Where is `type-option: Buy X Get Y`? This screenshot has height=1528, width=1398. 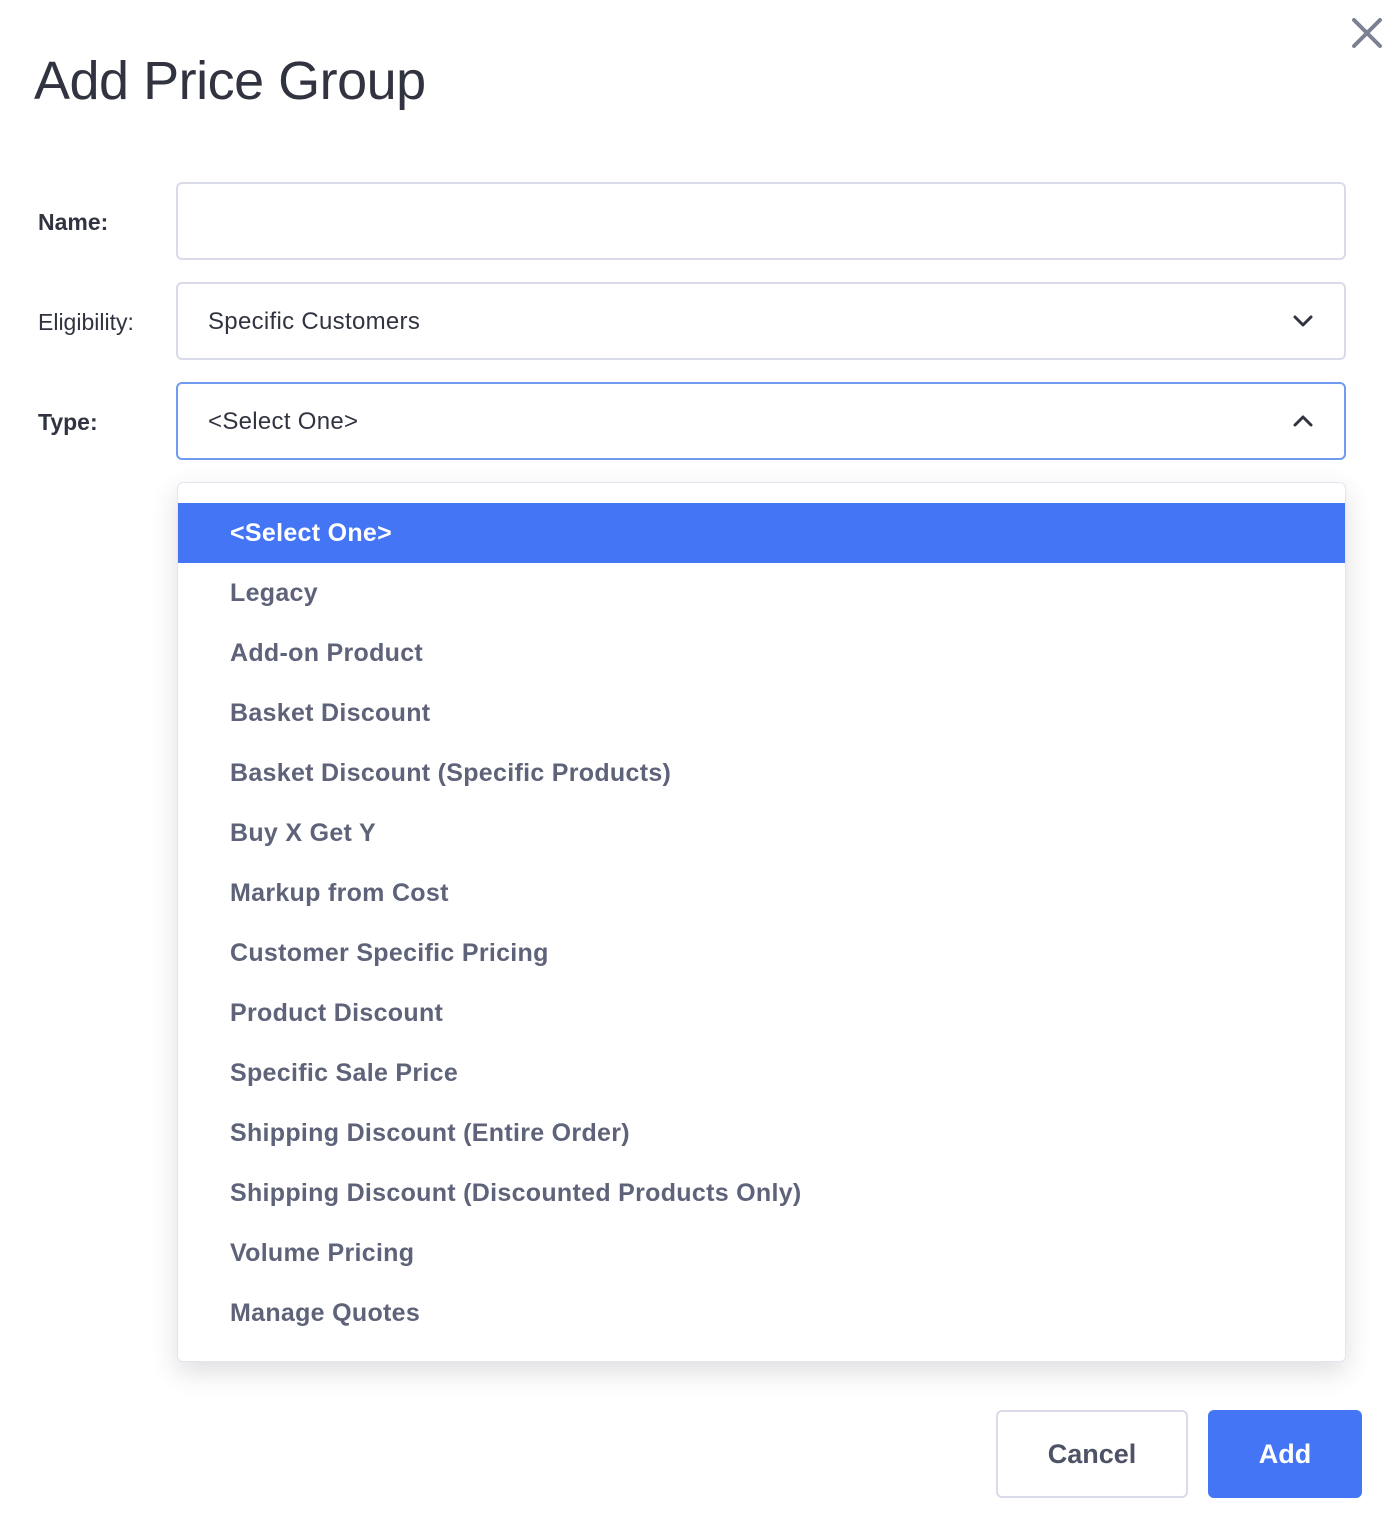
type-option: Buy X Get Y is located at coordinates (761, 833).